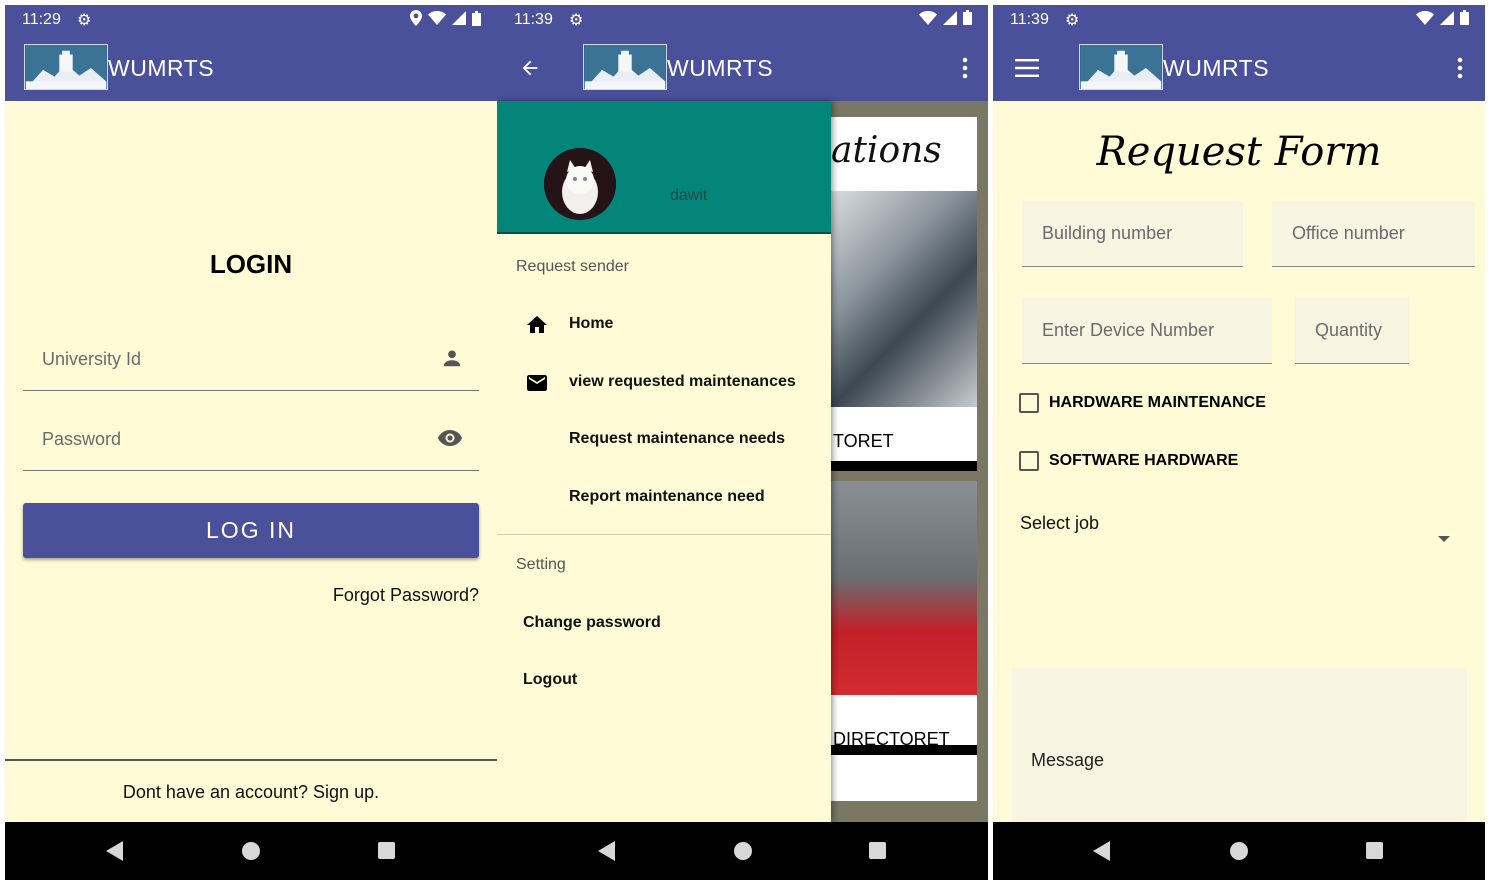 This screenshot has width=1490, height=885. Describe the element at coordinates (891, 739) in the screenshot. I see `card-label: DIRECTORET` at that location.